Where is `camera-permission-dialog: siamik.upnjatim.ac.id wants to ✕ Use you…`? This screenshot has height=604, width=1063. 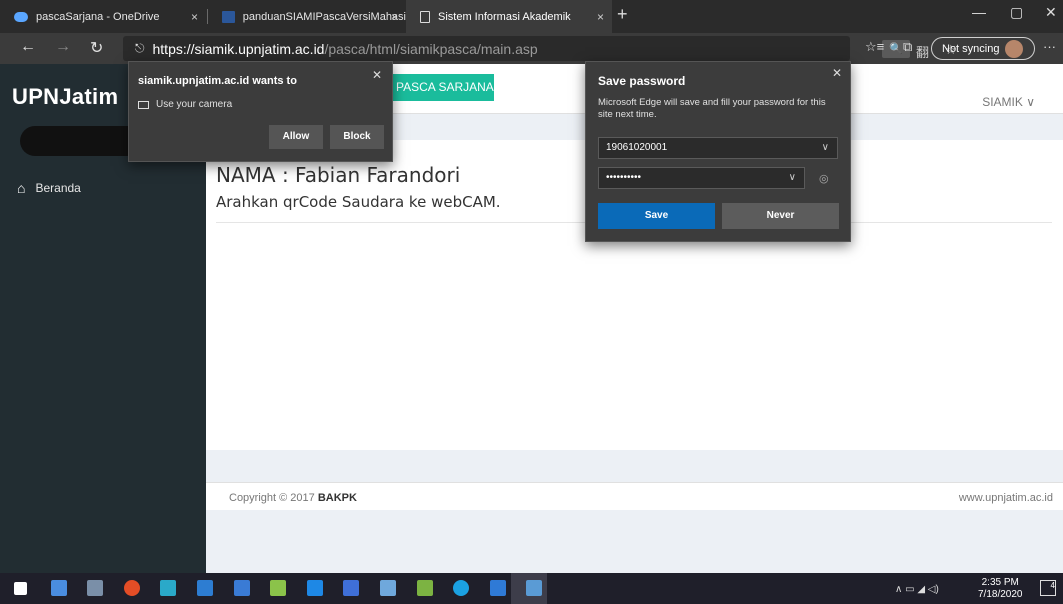 camera-permission-dialog: siamik.upnjatim.ac.id wants to ✕ Use you… is located at coordinates (260, 111).